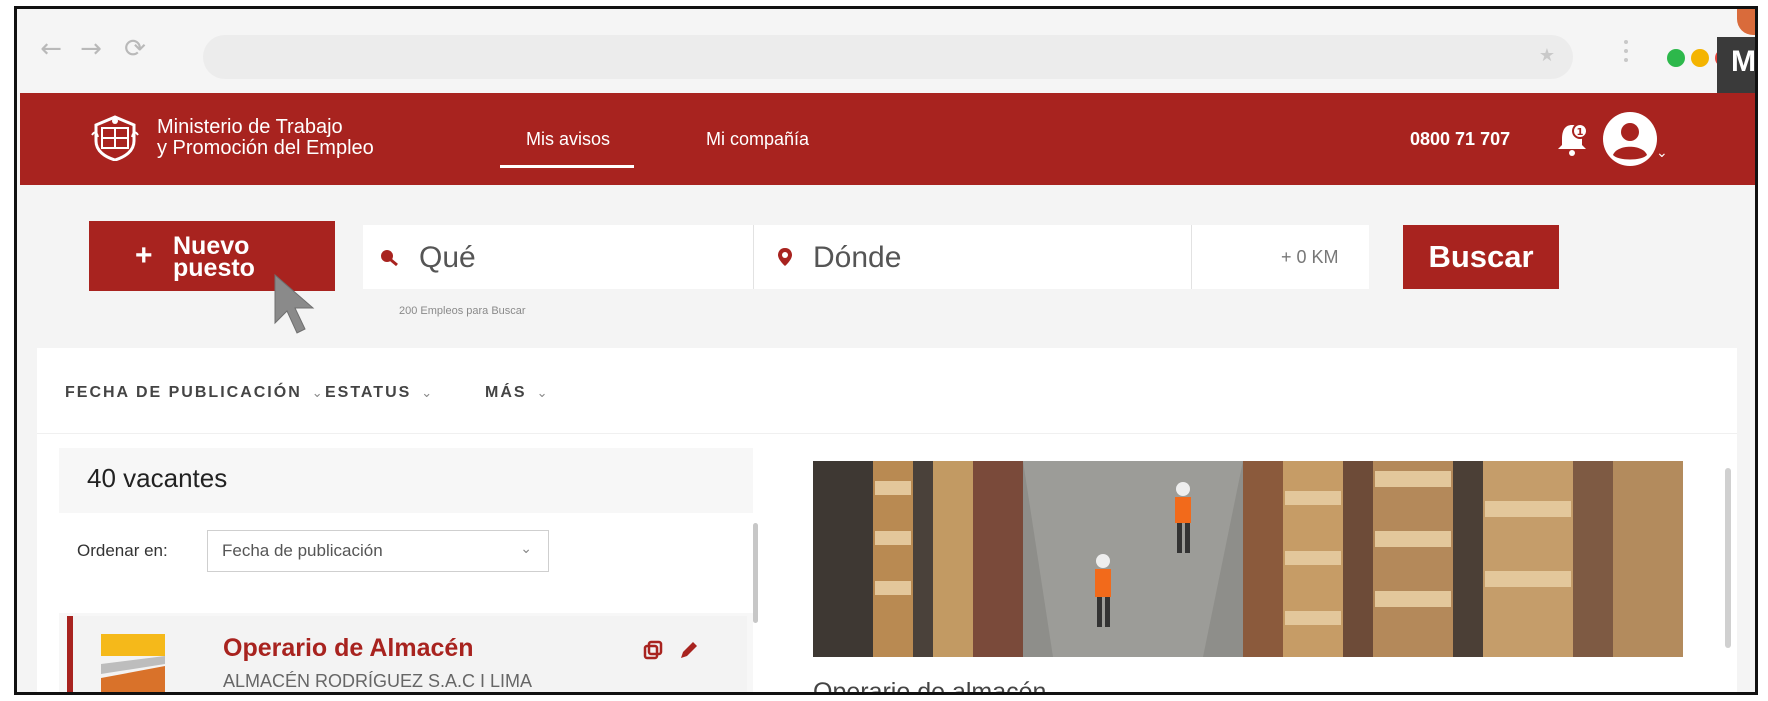 This screenshot has height=701, width=1768. Describe the element at coordinates (1630, 139) in the screenshot. I see `user-avatar-icon` at that location.